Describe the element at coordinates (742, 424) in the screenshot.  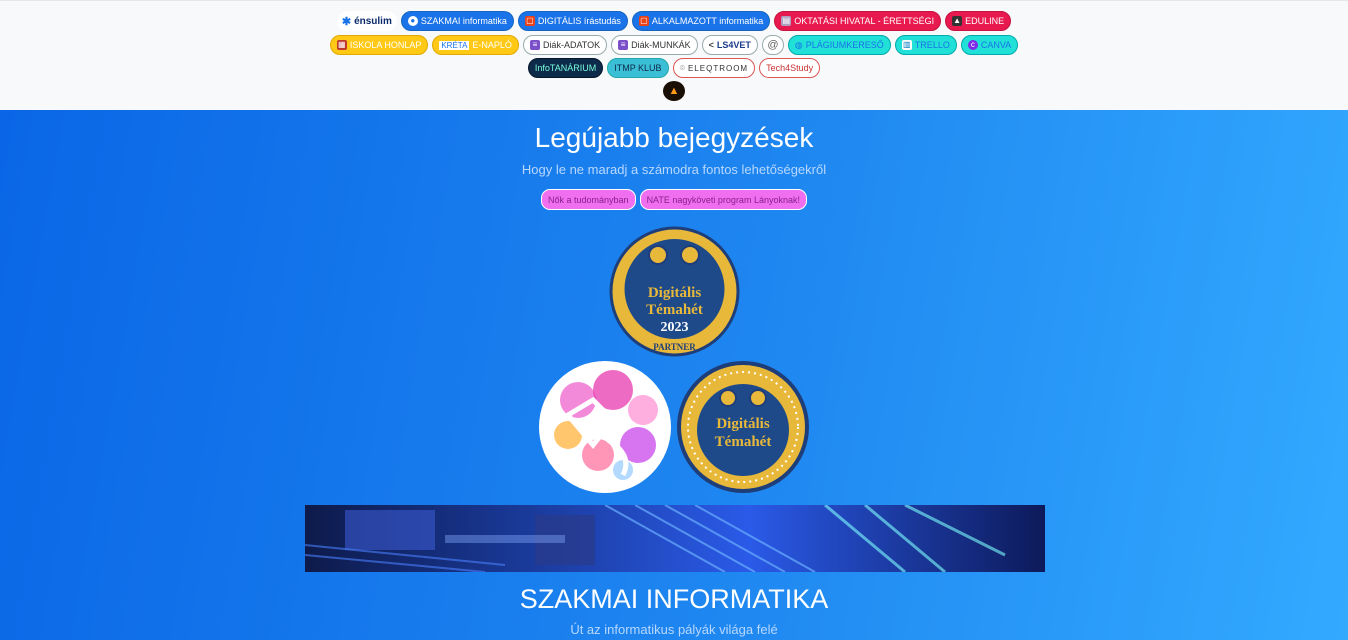
I see `badge-b-line1: Digitális` at that location.